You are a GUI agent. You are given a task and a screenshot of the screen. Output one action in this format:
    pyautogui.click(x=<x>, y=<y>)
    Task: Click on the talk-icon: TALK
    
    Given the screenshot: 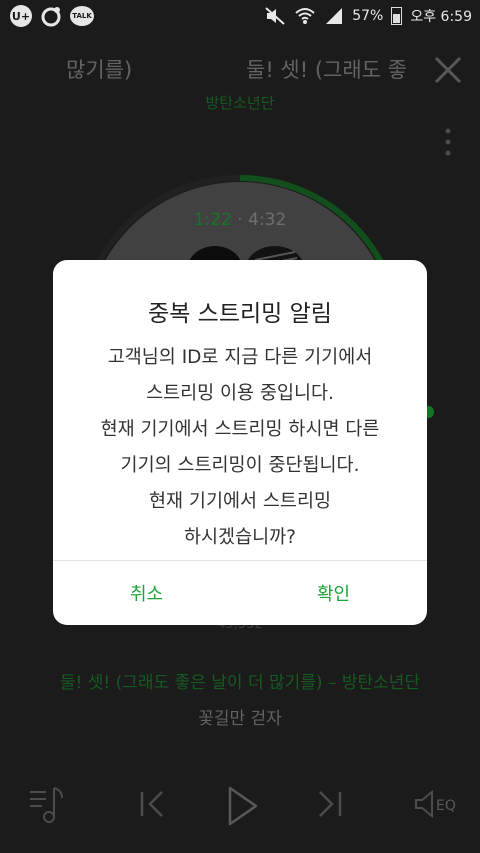 What is the action you would take?
    pyautogui.click(x=82, y=16)
    